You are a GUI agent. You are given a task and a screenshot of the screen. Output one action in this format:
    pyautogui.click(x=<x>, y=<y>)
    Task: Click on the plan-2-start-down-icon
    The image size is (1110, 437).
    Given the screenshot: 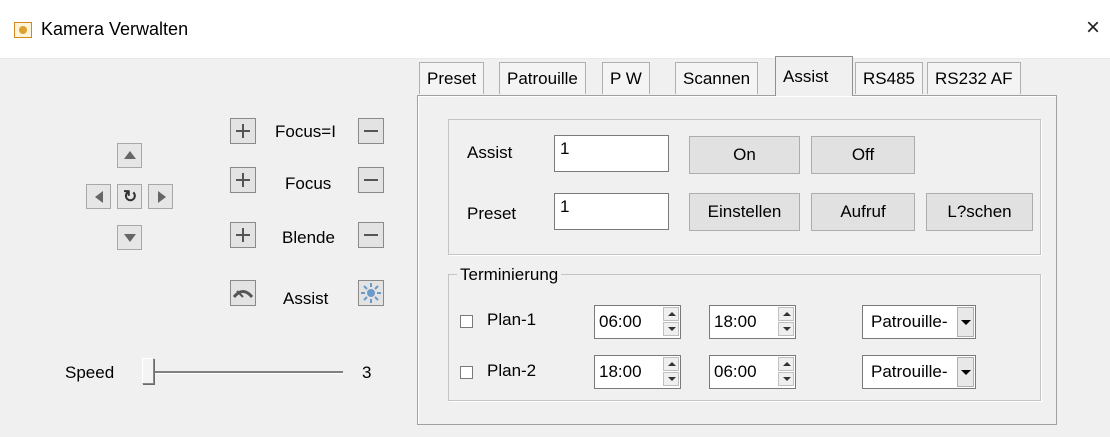 What is the action you would take?
    pyautogui.click(x=671, y=379)
    